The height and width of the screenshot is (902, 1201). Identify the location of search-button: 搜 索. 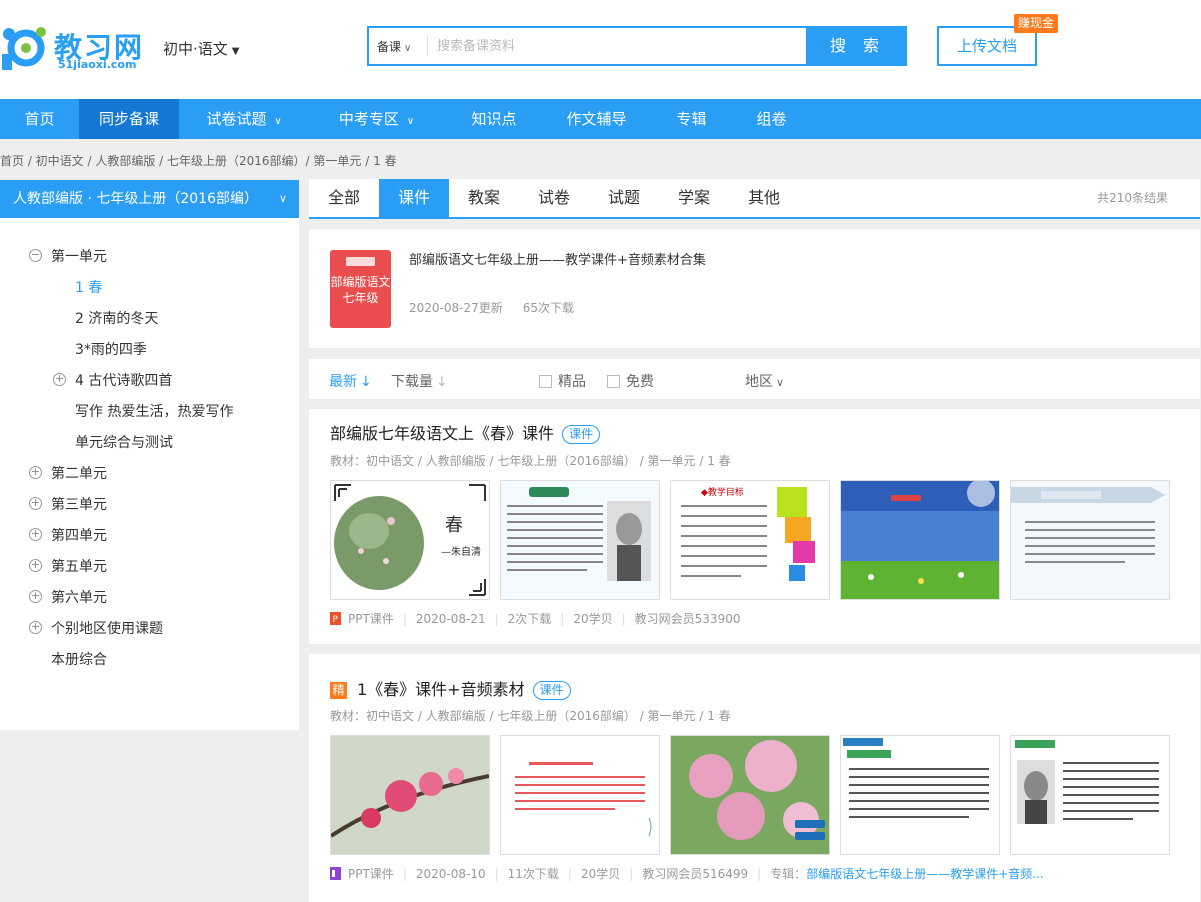
(857, 46).